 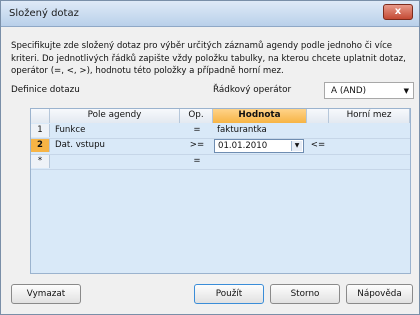 I want to click on row-field: Funkce, so click(x=70, y=130).